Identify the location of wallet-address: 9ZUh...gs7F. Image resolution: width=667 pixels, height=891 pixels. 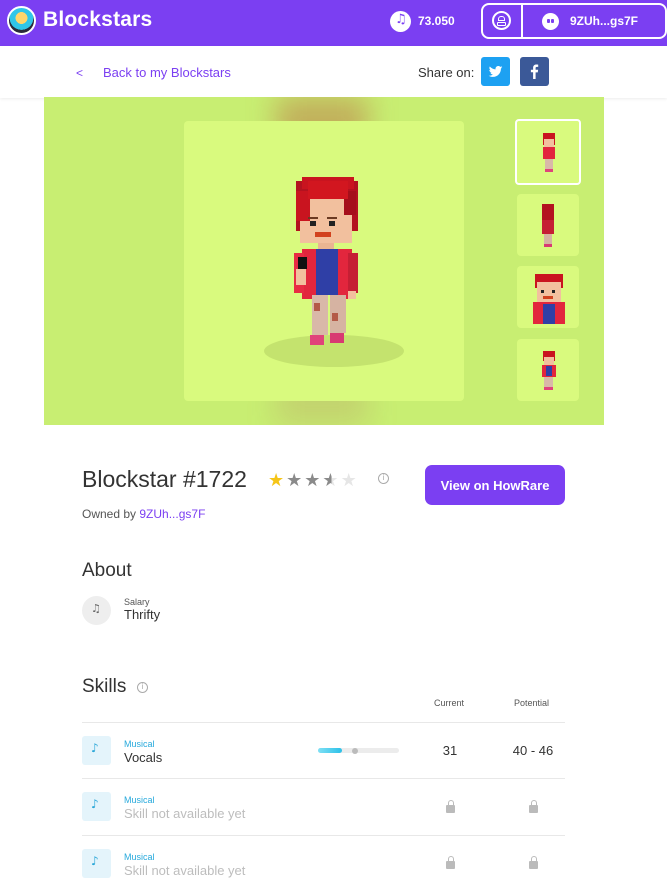
(604, 21).